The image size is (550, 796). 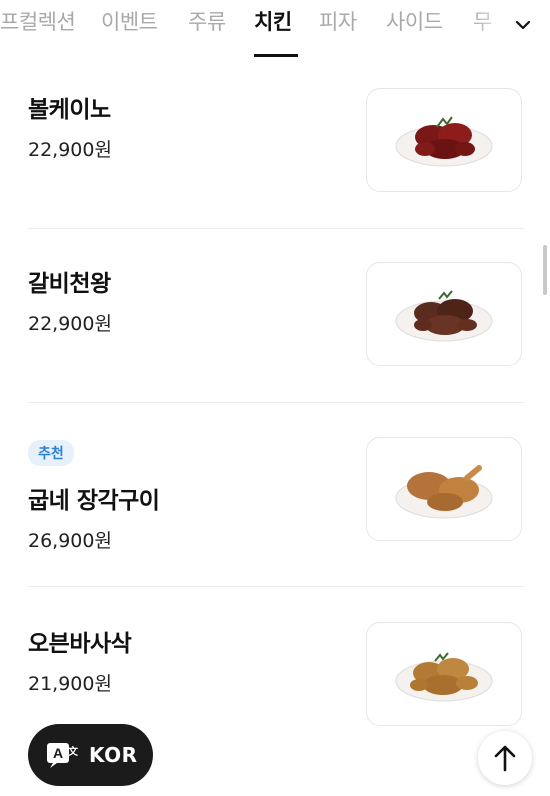 I want to click on tab-event: 이벤트, so click(x=129, y=21).